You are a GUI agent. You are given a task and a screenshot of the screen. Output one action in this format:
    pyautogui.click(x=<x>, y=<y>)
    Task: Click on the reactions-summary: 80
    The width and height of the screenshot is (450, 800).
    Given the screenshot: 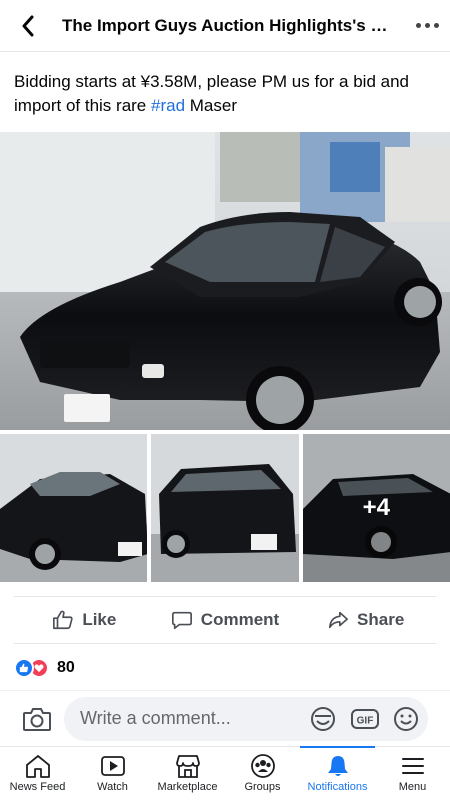 What is the action you would take?
    pyautogui.click(x=44, y=668)
    